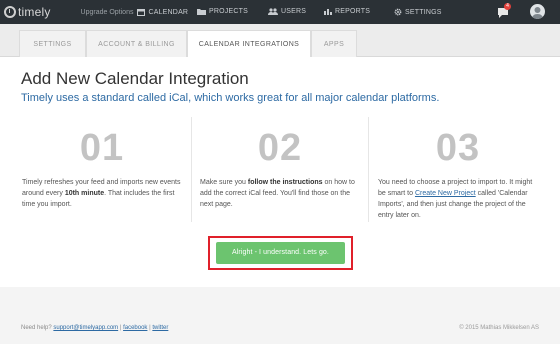 This screenshot has width=560, height=344. Describe the element at coordinates (285, 182) in the screenshot. I see `step-text-emphasis: follow the instructions` at that location.